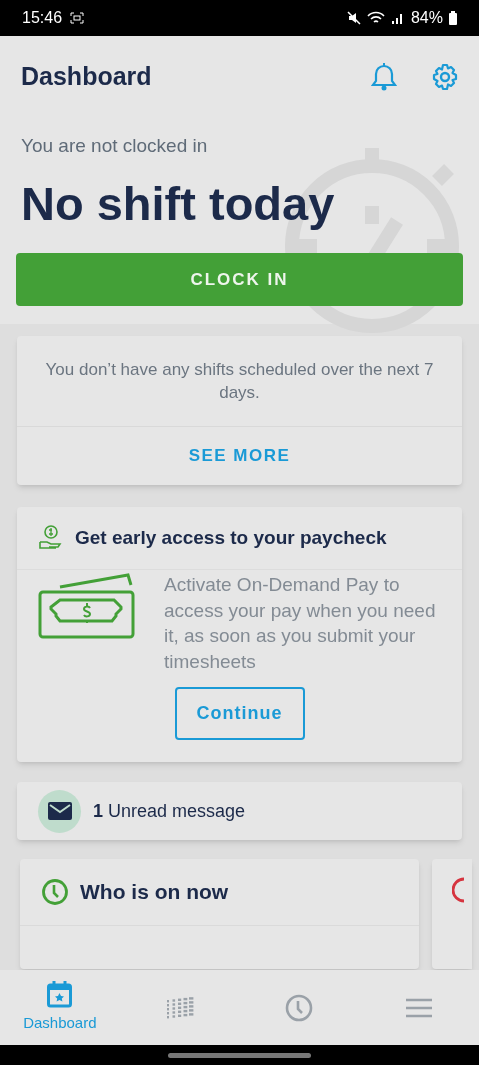  Describe the element at coordinates (169, 811) in the screenshot. I see `unread-message-count: 1 Unread message` at that location.